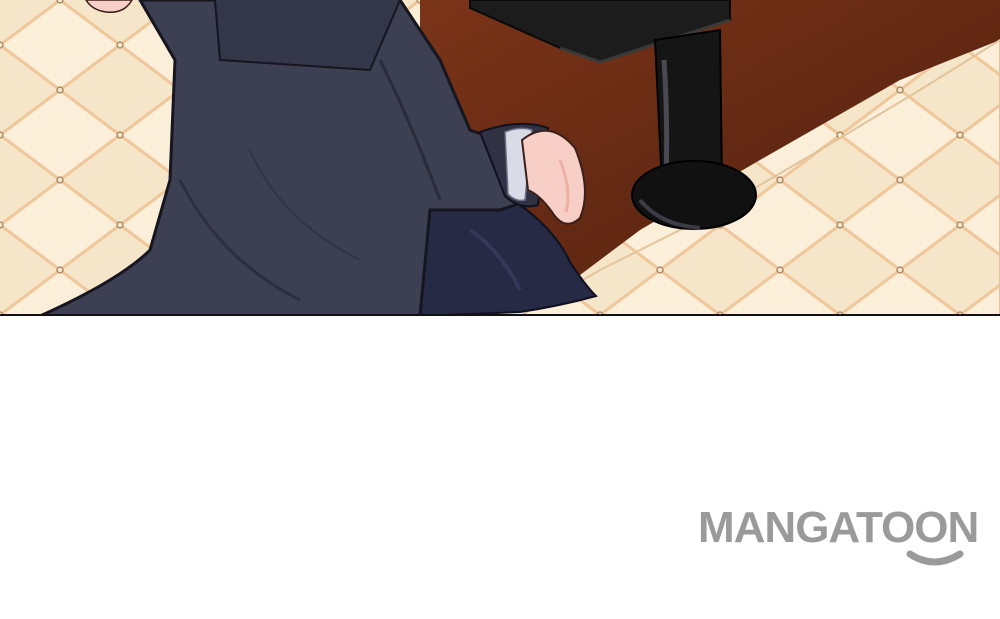  What do you see at coordinates (838, 529) in the screenshot?
I see `watermark-text: MANGATOON` at bounding box center [838, 529].